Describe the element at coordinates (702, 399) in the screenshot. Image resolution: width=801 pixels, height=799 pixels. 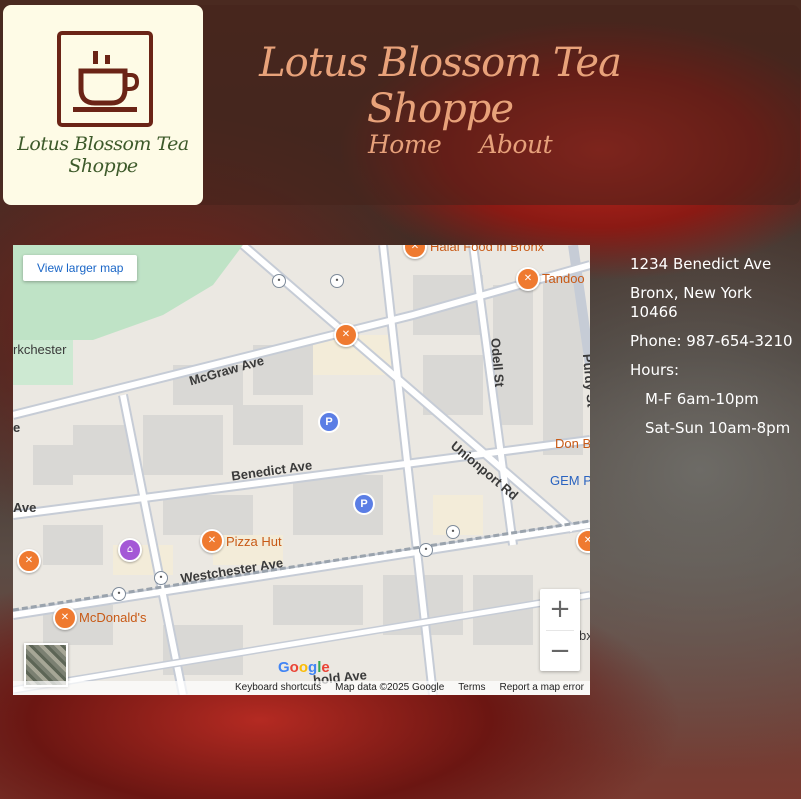
I see `hours-weekday: M-F 6am-10pm` at that location.